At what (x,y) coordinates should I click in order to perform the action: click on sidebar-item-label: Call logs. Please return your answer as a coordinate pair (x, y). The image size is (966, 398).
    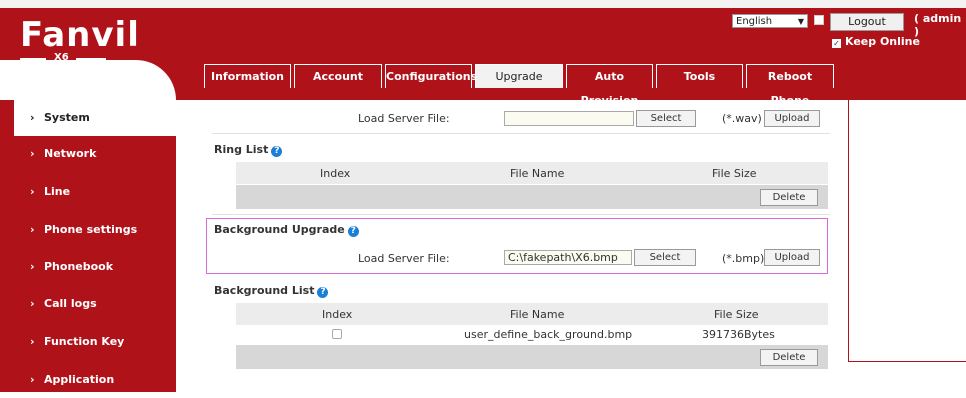
    Looking at the image, I should click on (70, 303).